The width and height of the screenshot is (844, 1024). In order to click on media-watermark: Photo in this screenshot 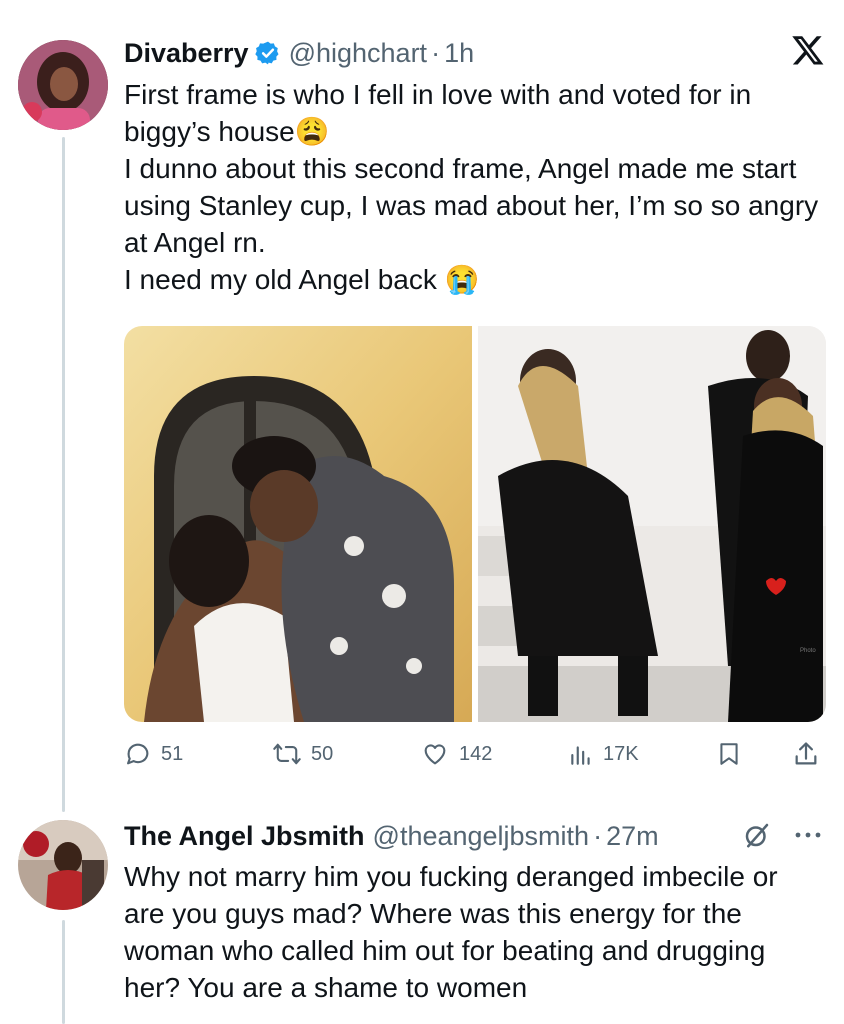, I will do `click(808, 651)`.